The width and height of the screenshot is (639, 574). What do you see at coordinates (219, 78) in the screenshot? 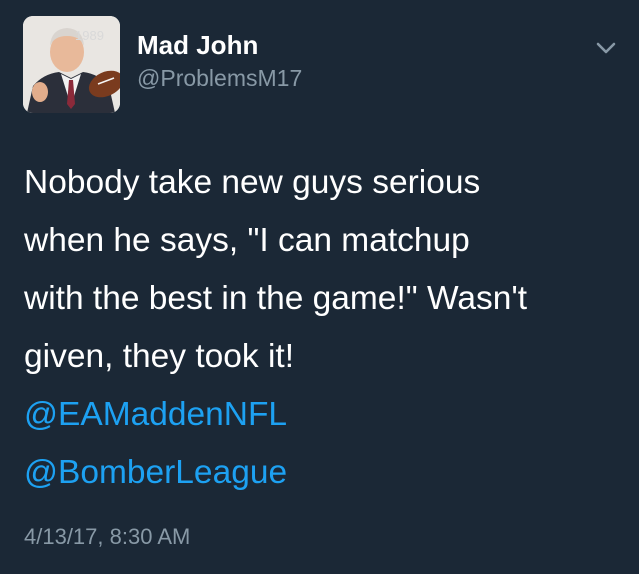
I see `user-handle: @ProblemsM17` at bounding box center [219, 78].